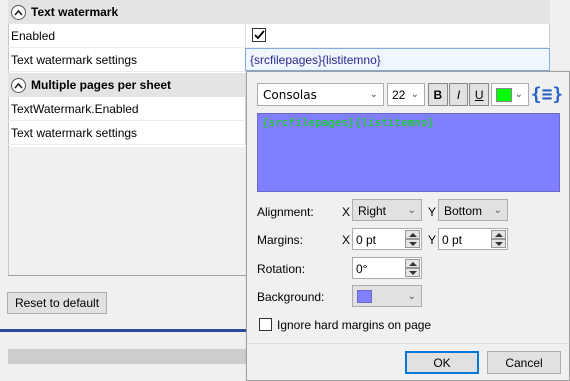  I want to click on font-color-select: ⌄, so click(510, 94).